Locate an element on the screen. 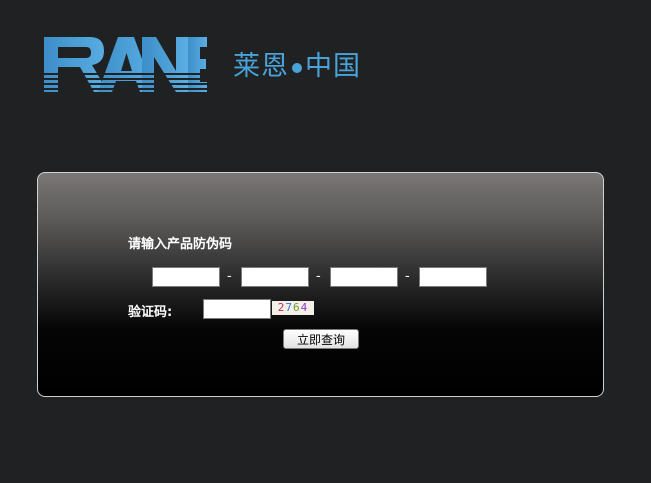 The width and height of the screenshot is (651, 483). captcha-digit: 4 is located at coordinates (304, 307).